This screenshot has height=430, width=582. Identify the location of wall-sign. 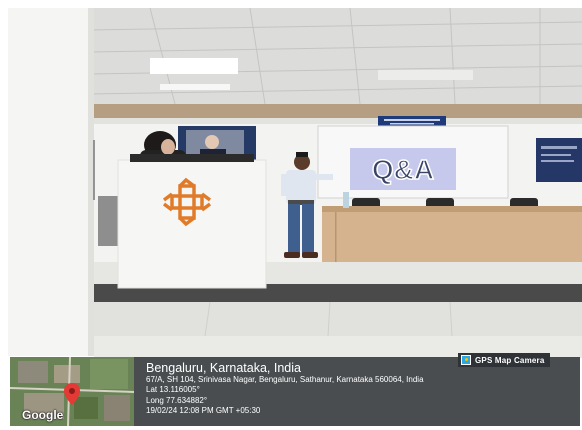
(412, 121).